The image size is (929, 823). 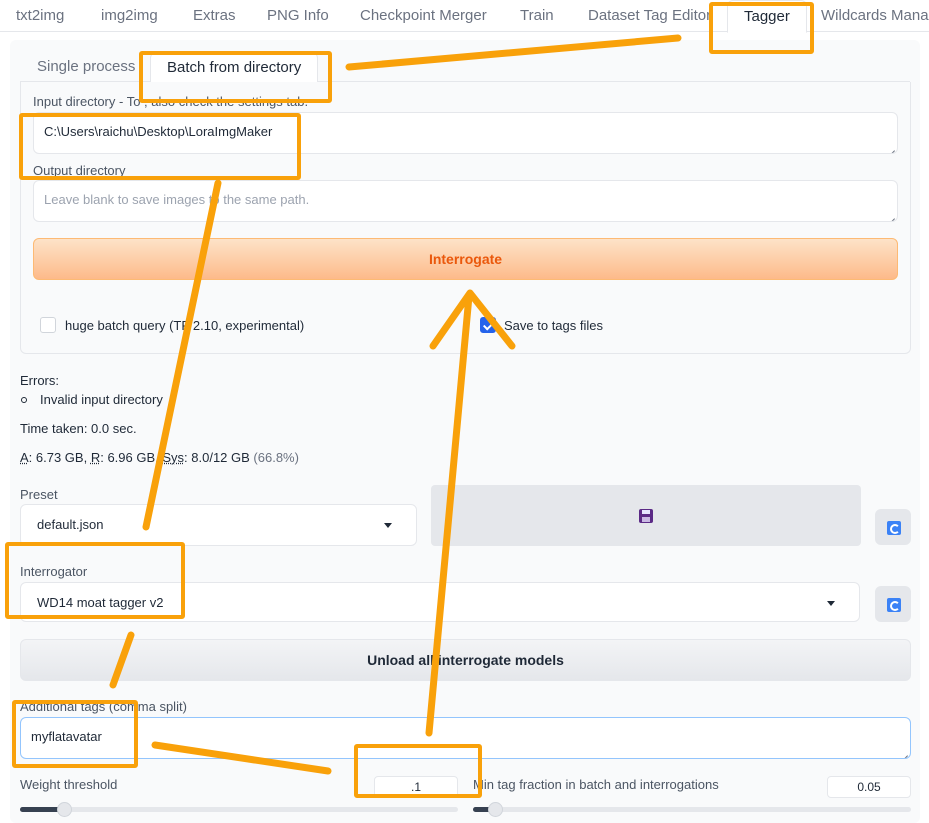 What do you see at coordinates (217, 457) in the screenshot?
I see `memory-sys-value: : 8.0/12 GB` at bounding box center [217, 457].